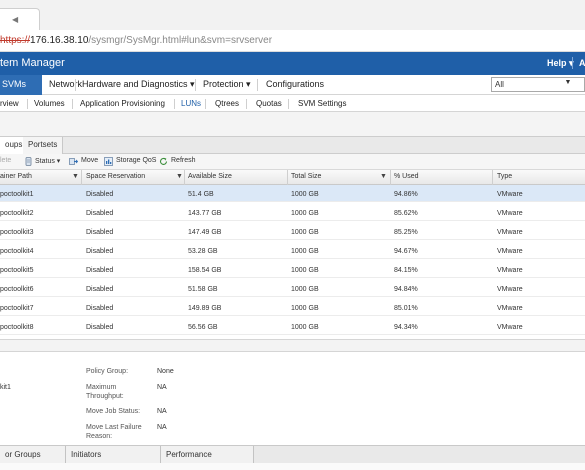  Describe the element at coordinates (16, 176) in the screenshot. I see `col-header-container-path: ainer Path` at that location.